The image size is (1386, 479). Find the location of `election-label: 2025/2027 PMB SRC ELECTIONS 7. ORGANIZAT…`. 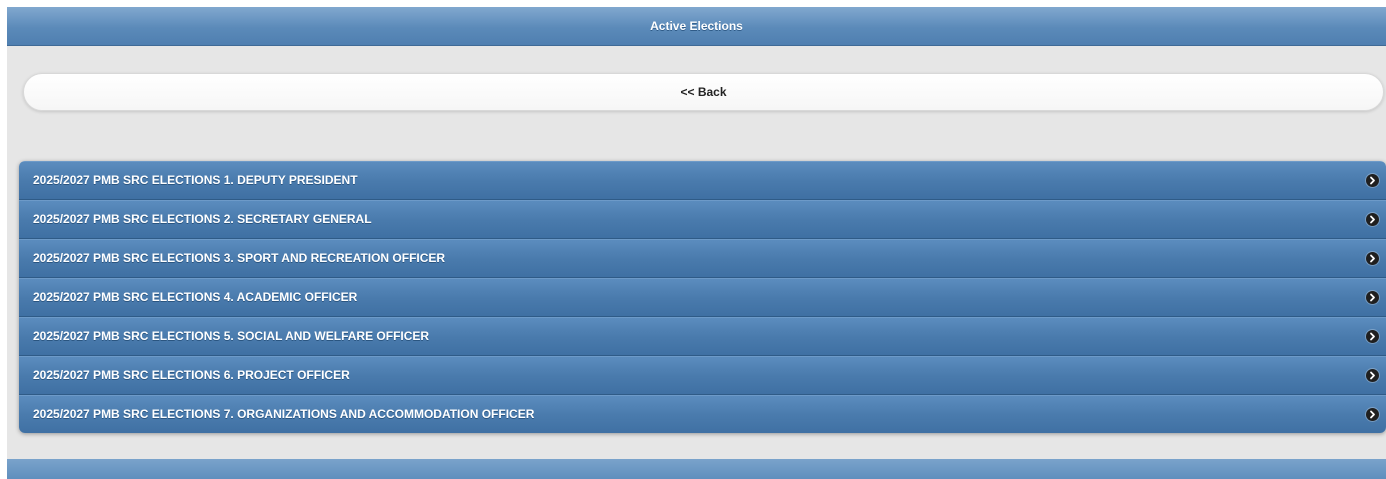

election-label: 2025/2027 PMB SRC ELECTIONS 7. ORGANIZAT… is located at coordinates (284, 414).